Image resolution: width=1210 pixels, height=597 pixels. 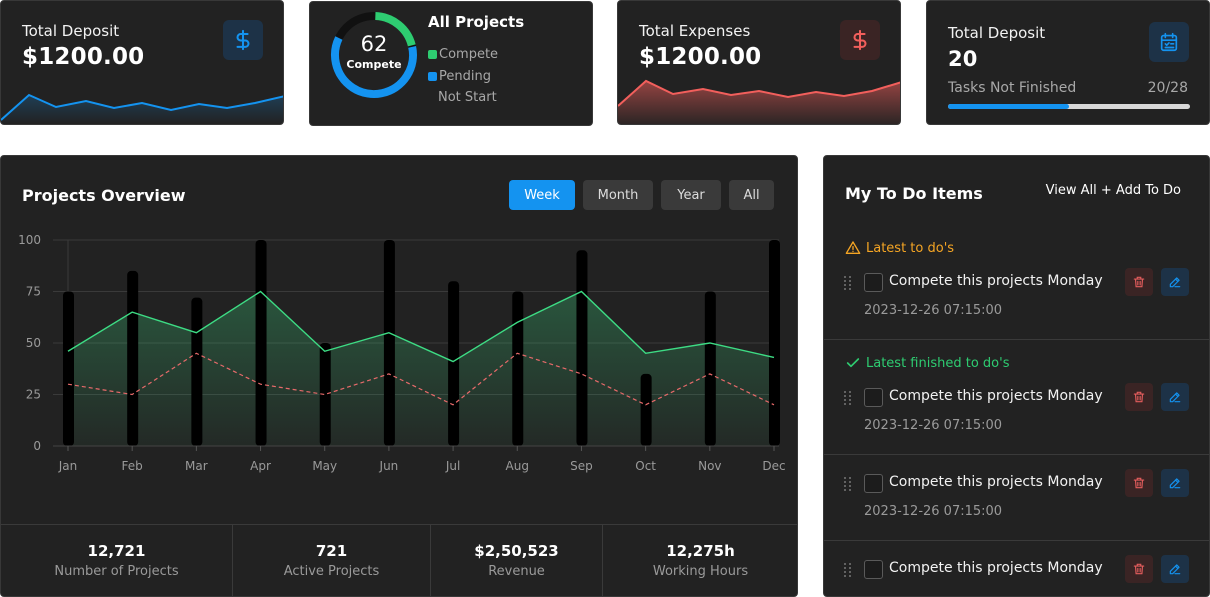 I want to click on deposit-title: Total Deposit, so click(x=71, y=31).